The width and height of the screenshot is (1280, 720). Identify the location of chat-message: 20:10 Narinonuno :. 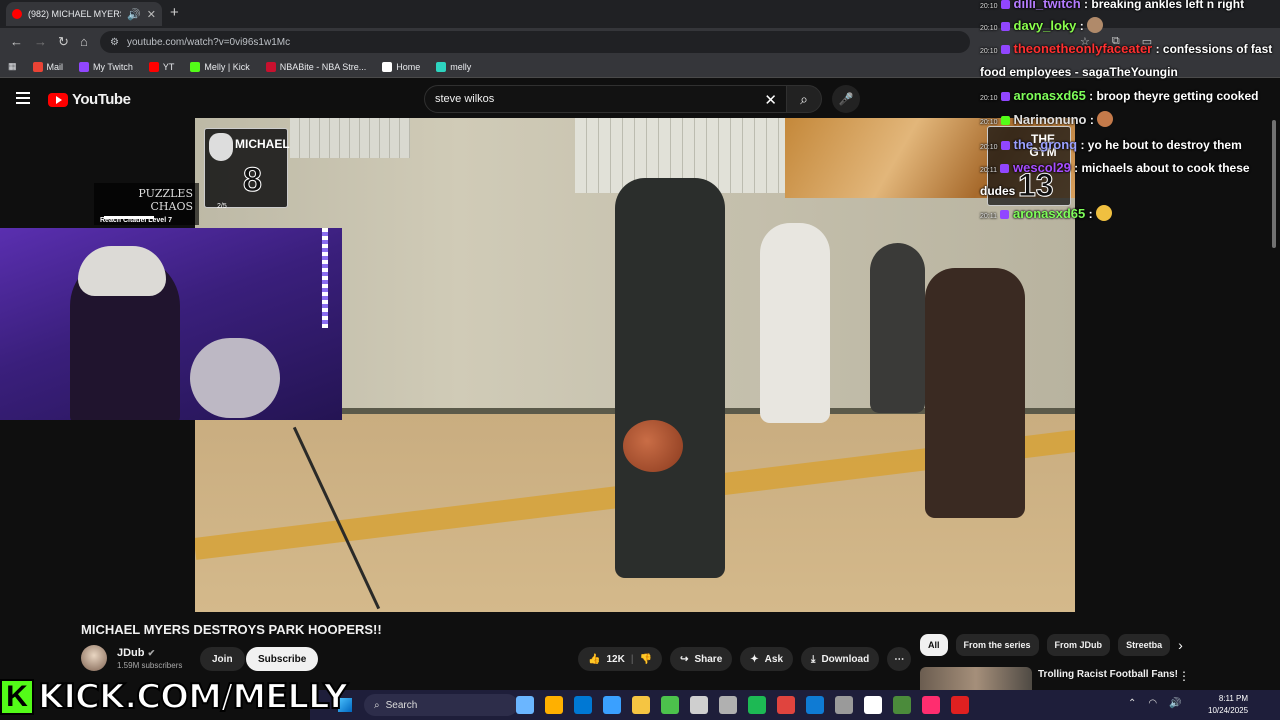
(1129, 121).